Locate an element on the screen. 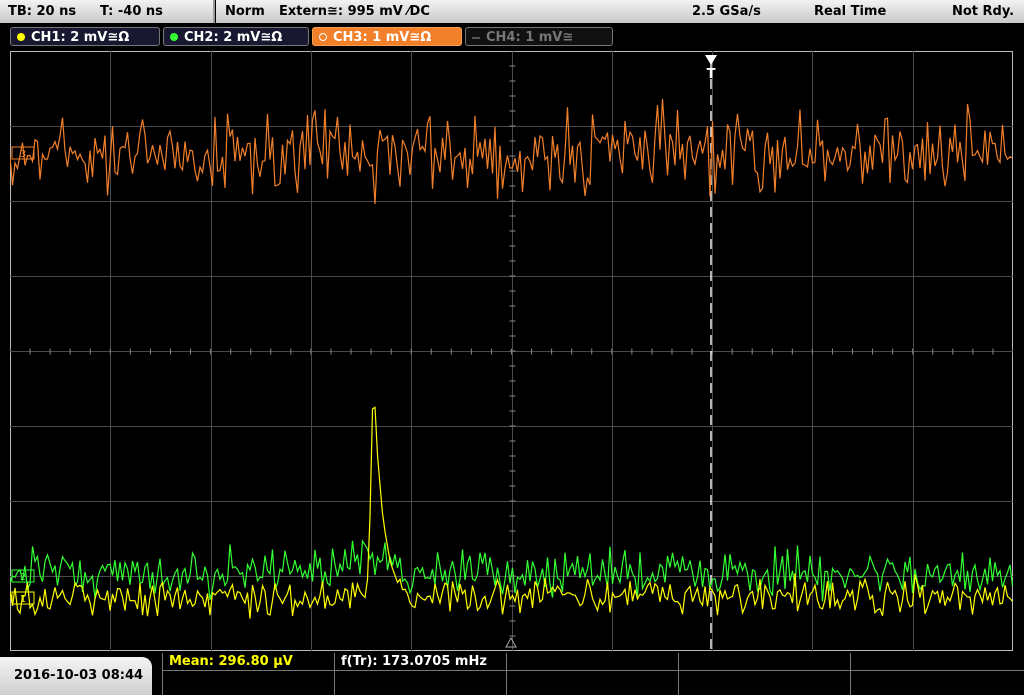 Image resolution: width=1024 pixels, height=695 pixels. trigger-mode-label: Norm is located at coordinates (245, 11).